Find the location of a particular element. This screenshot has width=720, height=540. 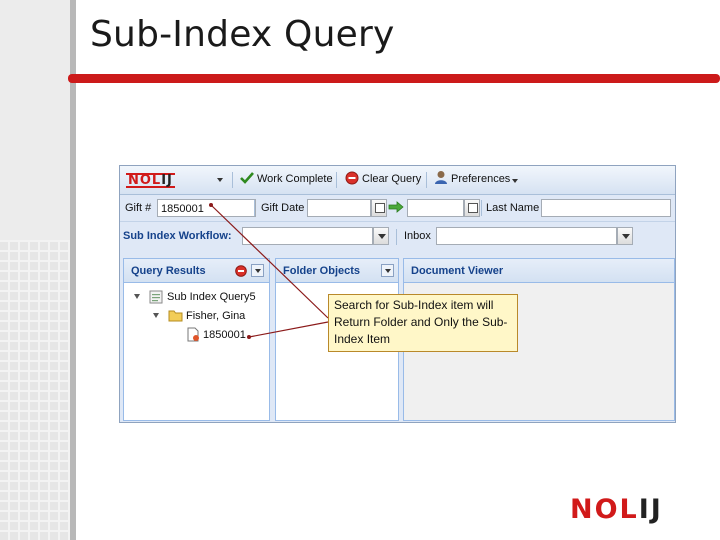

footer-logo-red: NOL is located at coordinates (604, 509).